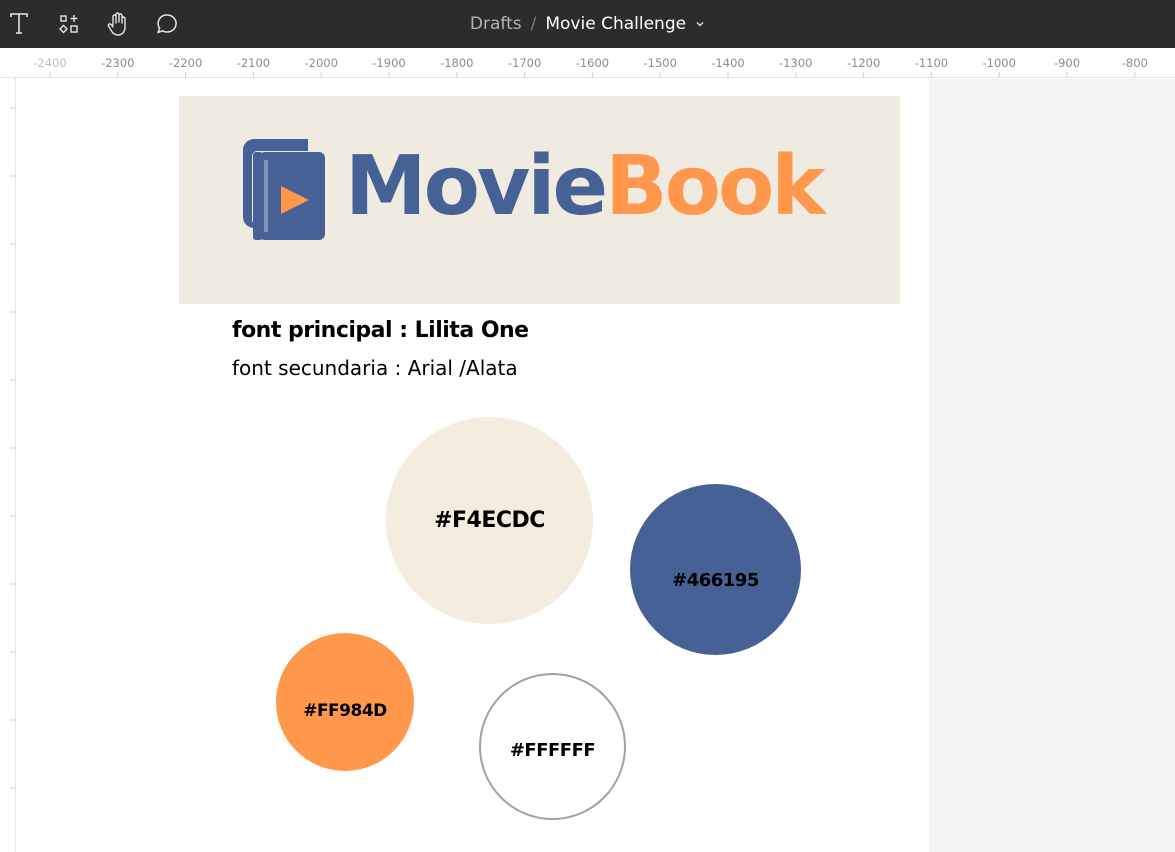 Image resolution: width=1175 pixels, height=852 pixels. Describe the element at coordinates (795, 63) in the screenshot. I see `ruler-label: -1300` at that location.